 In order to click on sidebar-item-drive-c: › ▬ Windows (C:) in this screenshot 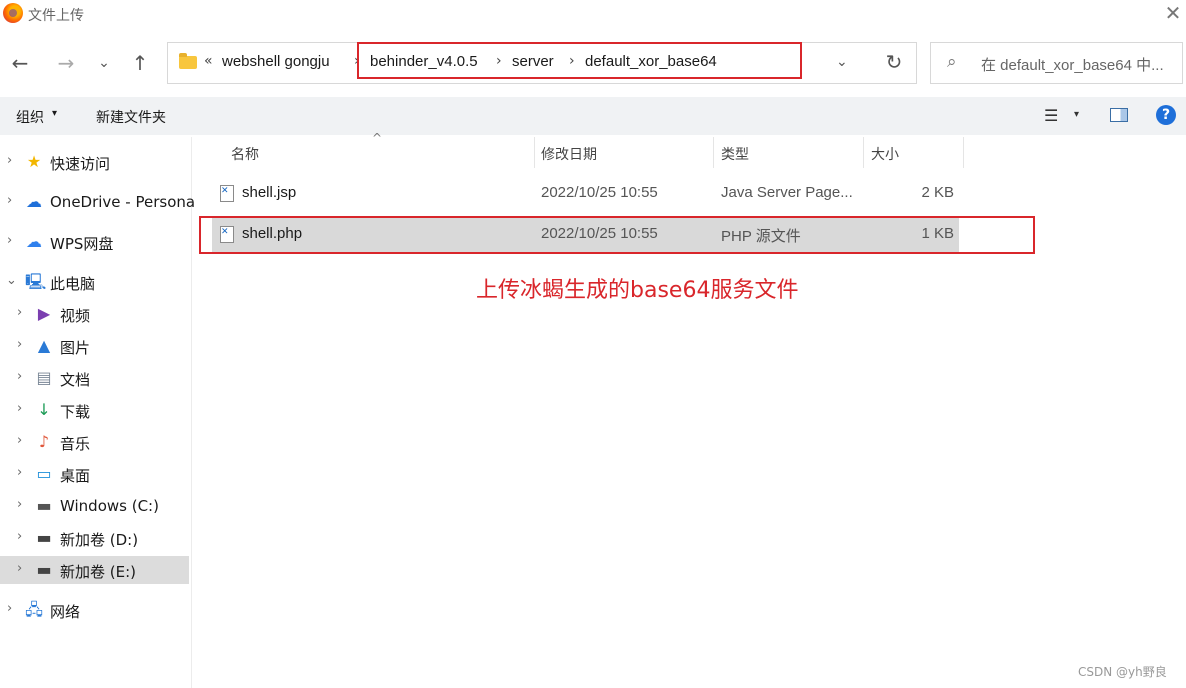, I will do `click(94, 506)`.